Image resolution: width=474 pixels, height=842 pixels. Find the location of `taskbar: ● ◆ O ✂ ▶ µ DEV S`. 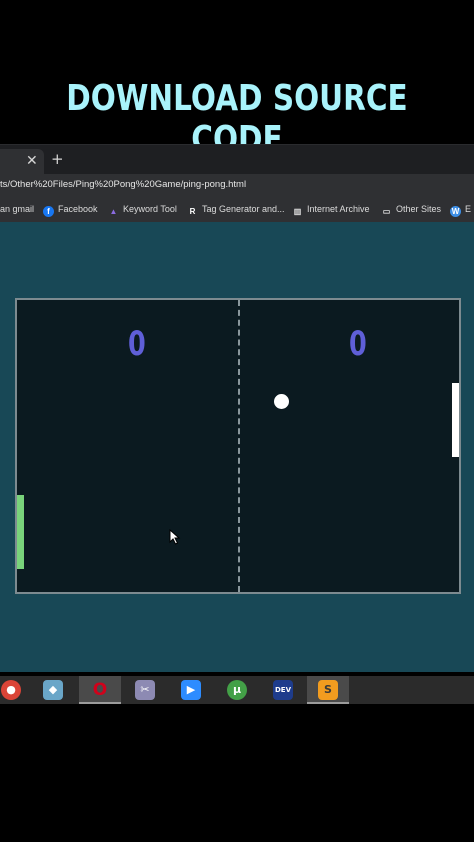

taskbar: ● ◆ O ✂ ▶ µ DEV S is located at coordinates (237, 690).